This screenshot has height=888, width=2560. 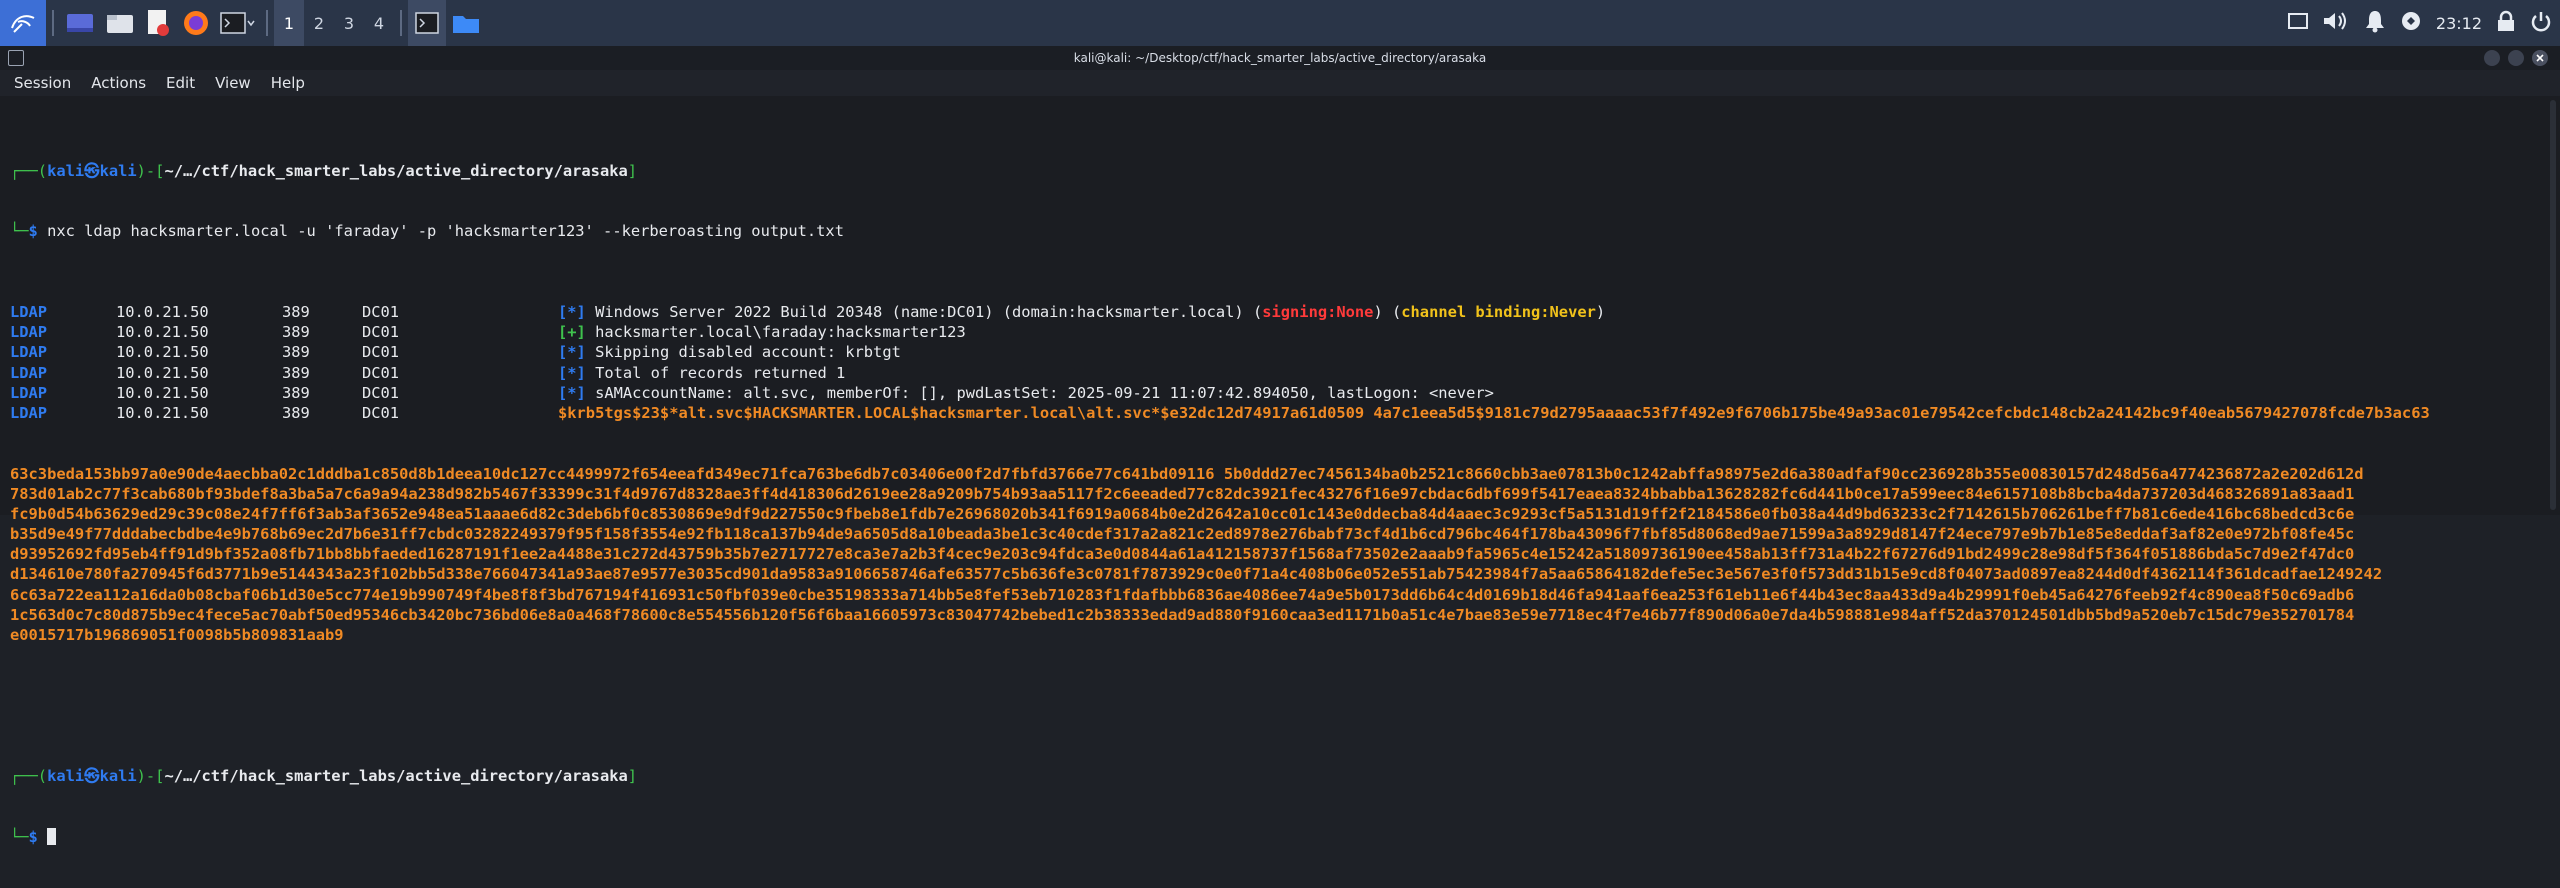 I want to click on firefox-icon, so click(x=196, y=23).